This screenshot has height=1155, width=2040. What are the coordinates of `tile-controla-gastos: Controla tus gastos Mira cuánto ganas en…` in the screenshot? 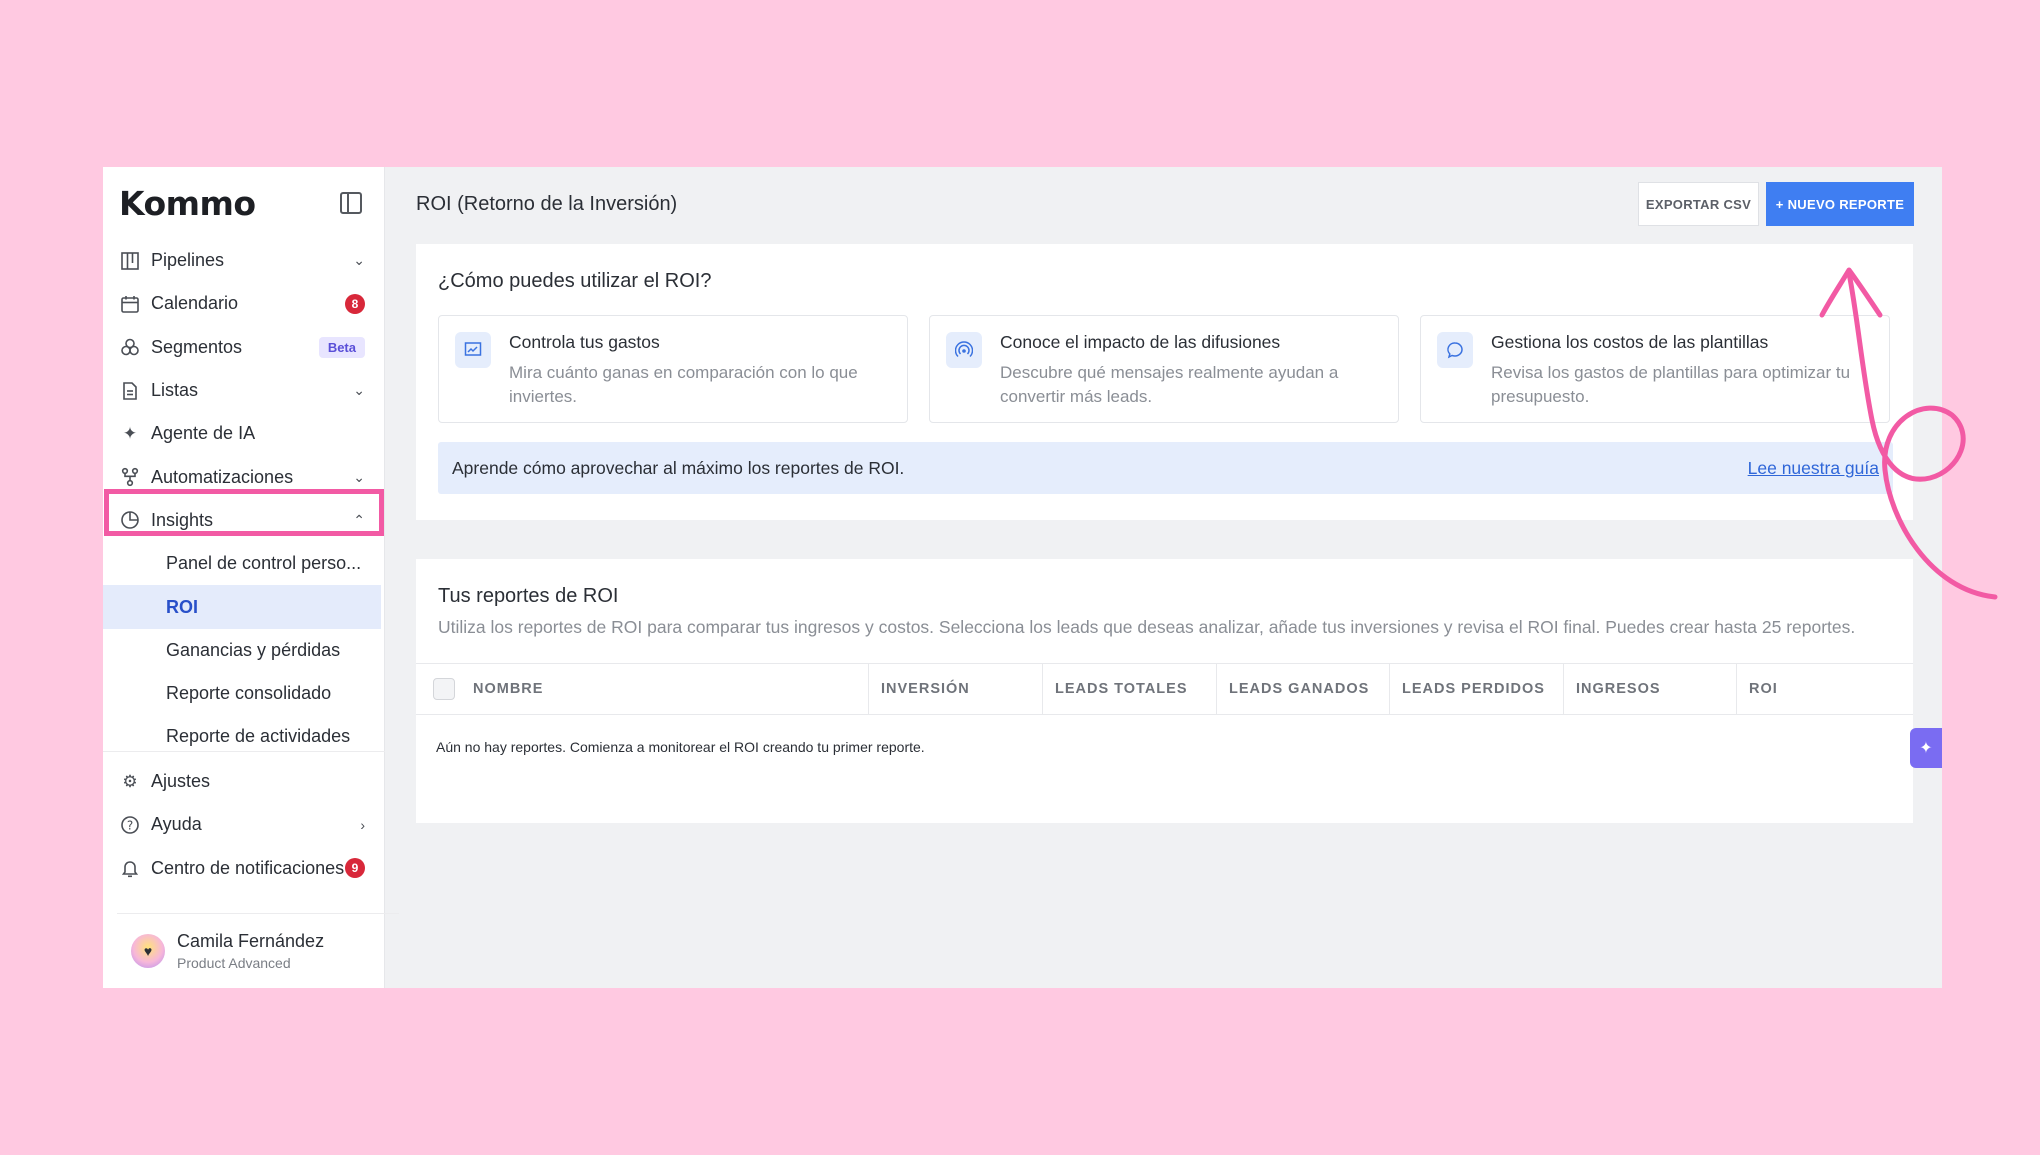 It's located at (673, 369).